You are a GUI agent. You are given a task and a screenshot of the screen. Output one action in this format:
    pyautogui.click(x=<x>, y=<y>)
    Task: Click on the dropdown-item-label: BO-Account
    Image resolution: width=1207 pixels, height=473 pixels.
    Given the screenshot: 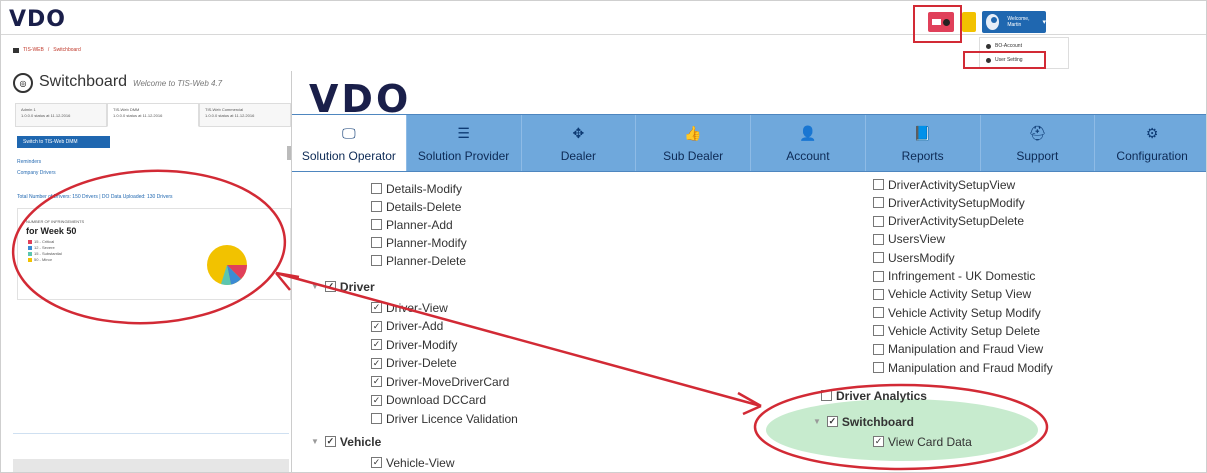 What is the action you would take?
    pyautogui.click(x=1008, y=46)
    